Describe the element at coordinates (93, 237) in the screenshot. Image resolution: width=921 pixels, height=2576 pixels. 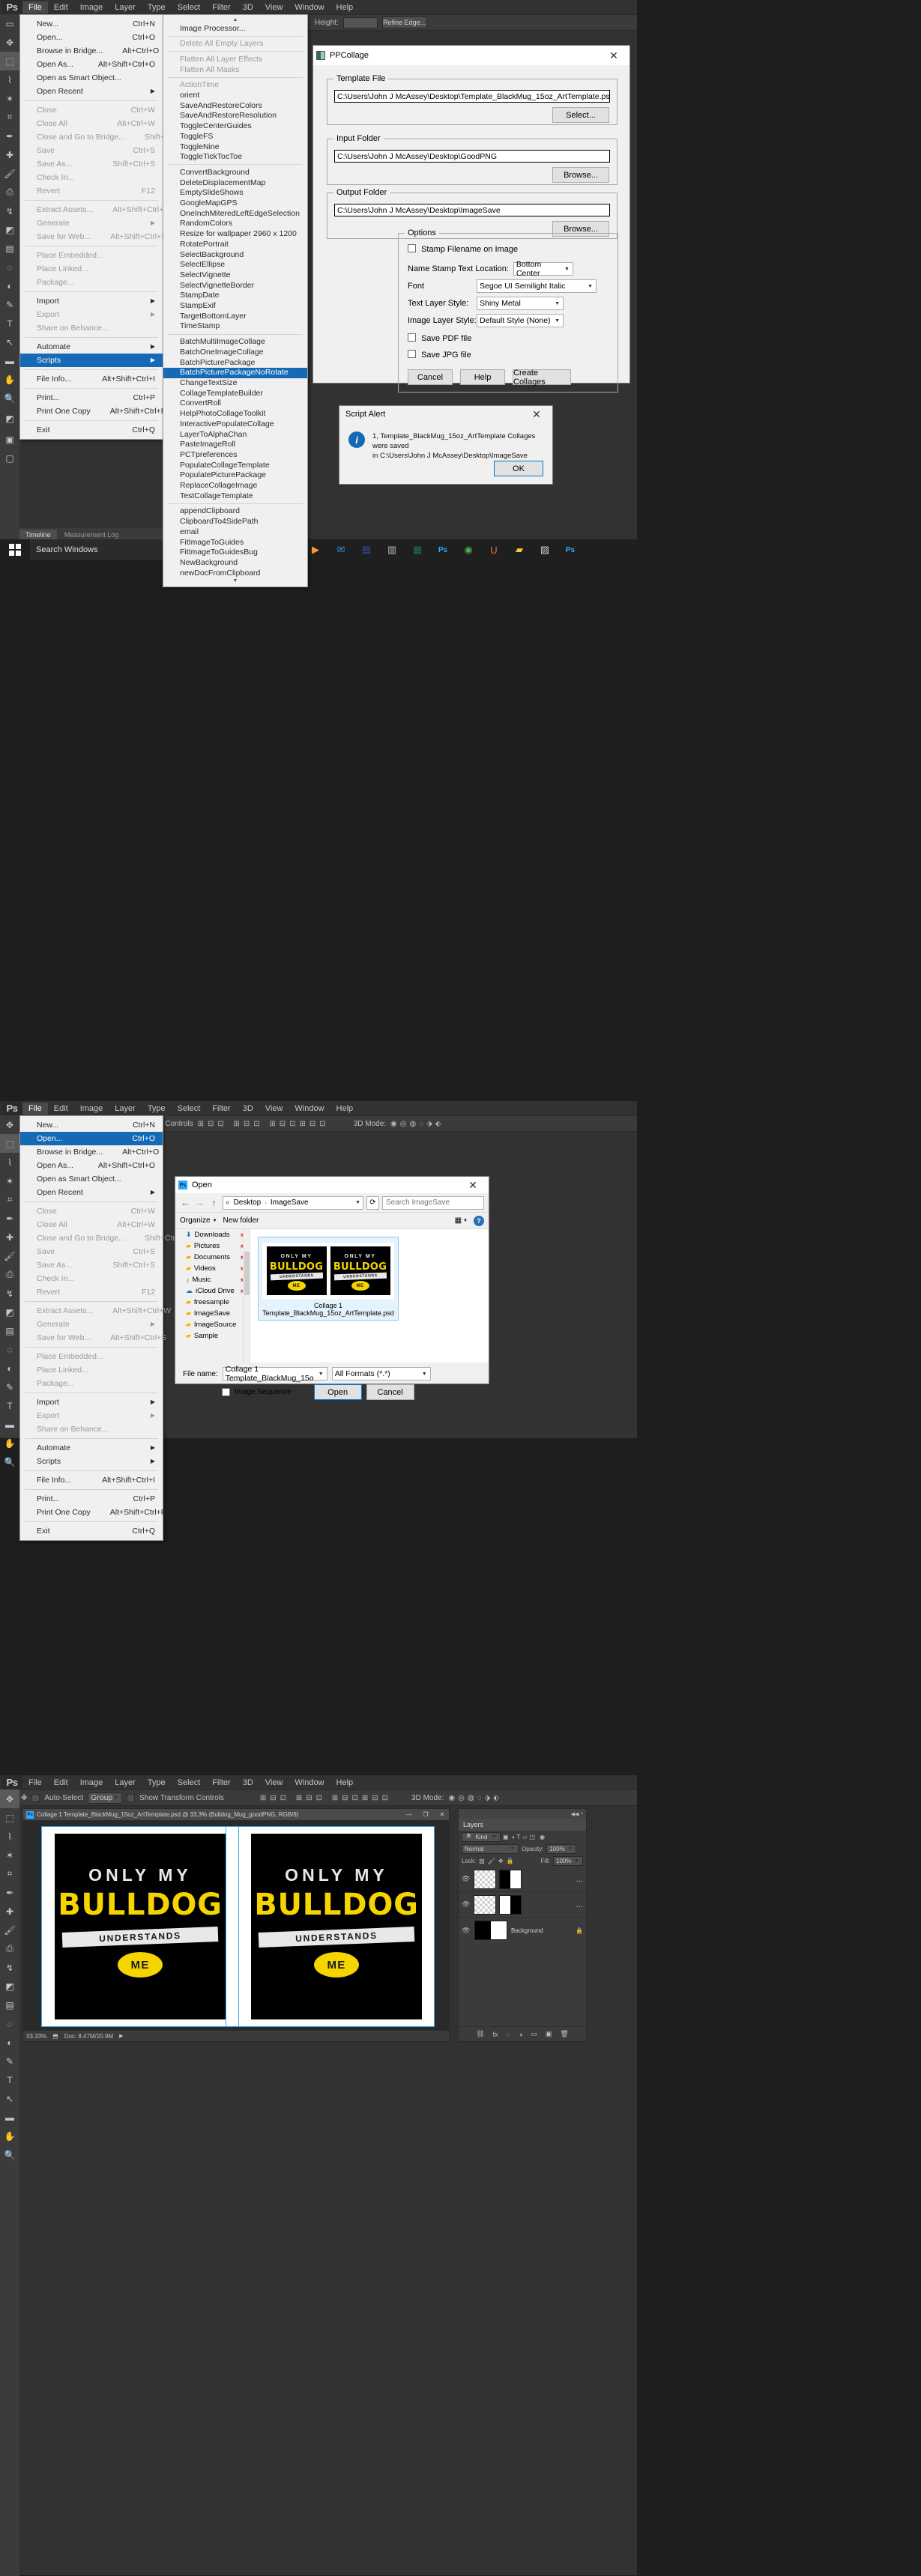
I see `menu-item-save-for-web: Save for Web... Alt+Shift+Ctrl+S` at that location.